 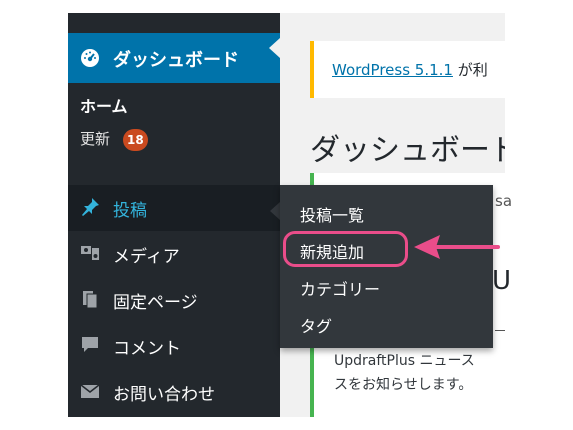 I want to click on mail-icon, so click(x=90, y=391).